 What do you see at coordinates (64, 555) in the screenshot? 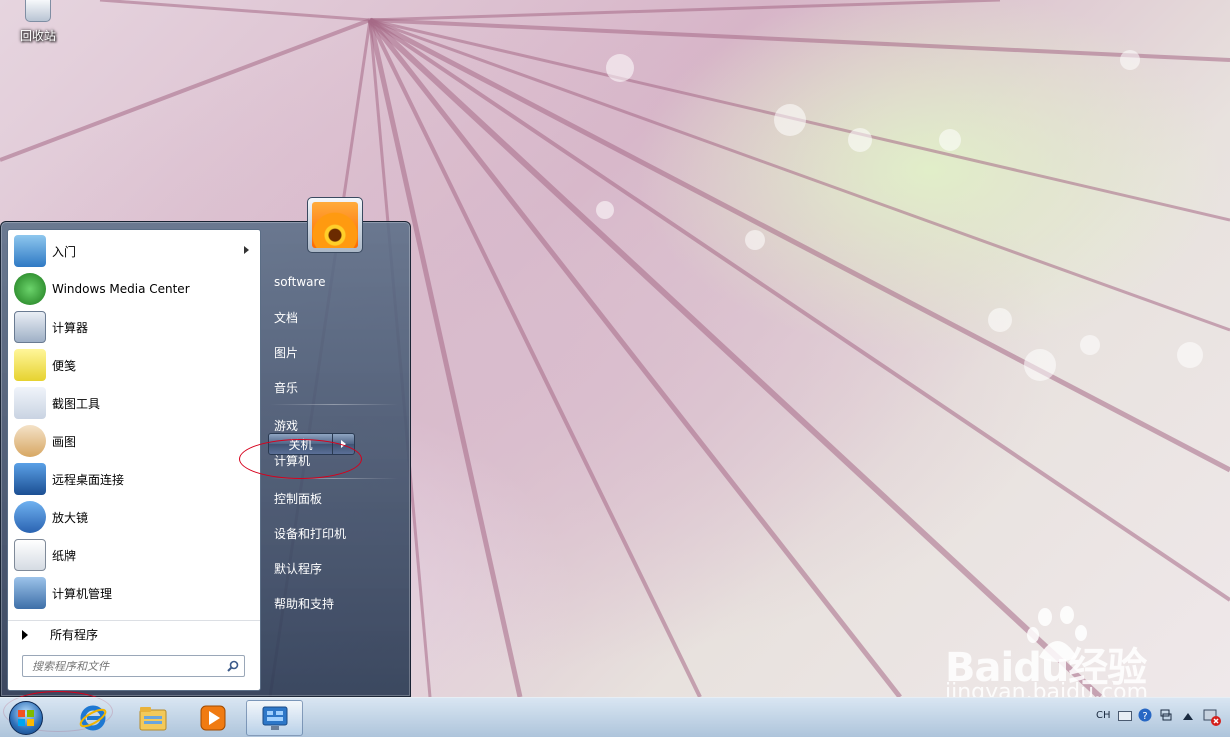
I see `program-label: 纸牌` at bounding box center [64, 555].